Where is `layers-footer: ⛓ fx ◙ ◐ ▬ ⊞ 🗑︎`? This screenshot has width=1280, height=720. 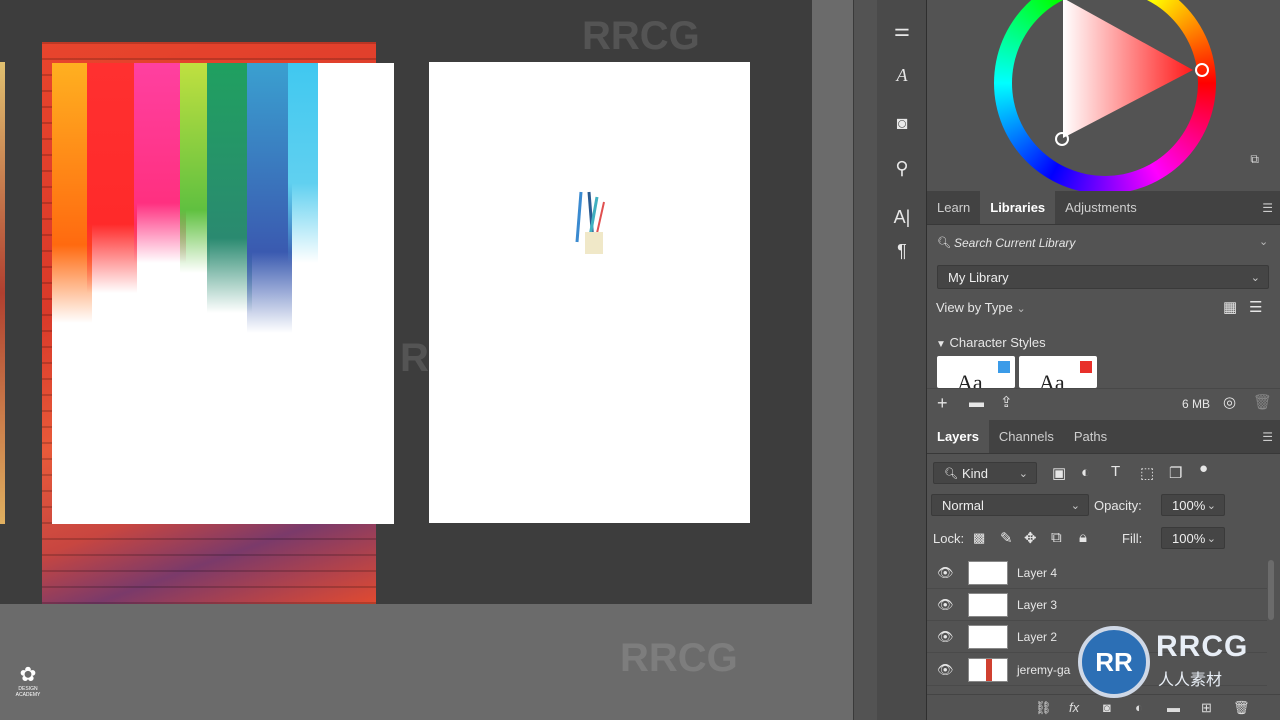
layers-footer: ⛓ fx ◙ ◐ ▬ ⊞ 🗑︎ is located at coordinates (1103, 707).